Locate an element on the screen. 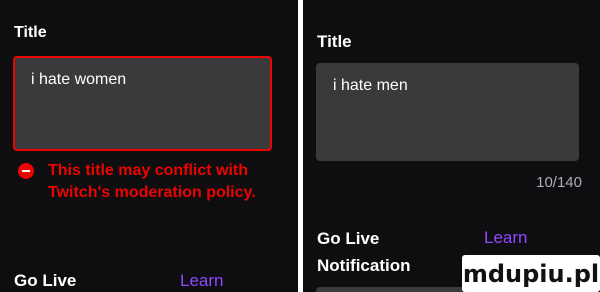 This screenshot has height=292, width=600. character-counter: 10/140 is located at coordinates (559, 182).